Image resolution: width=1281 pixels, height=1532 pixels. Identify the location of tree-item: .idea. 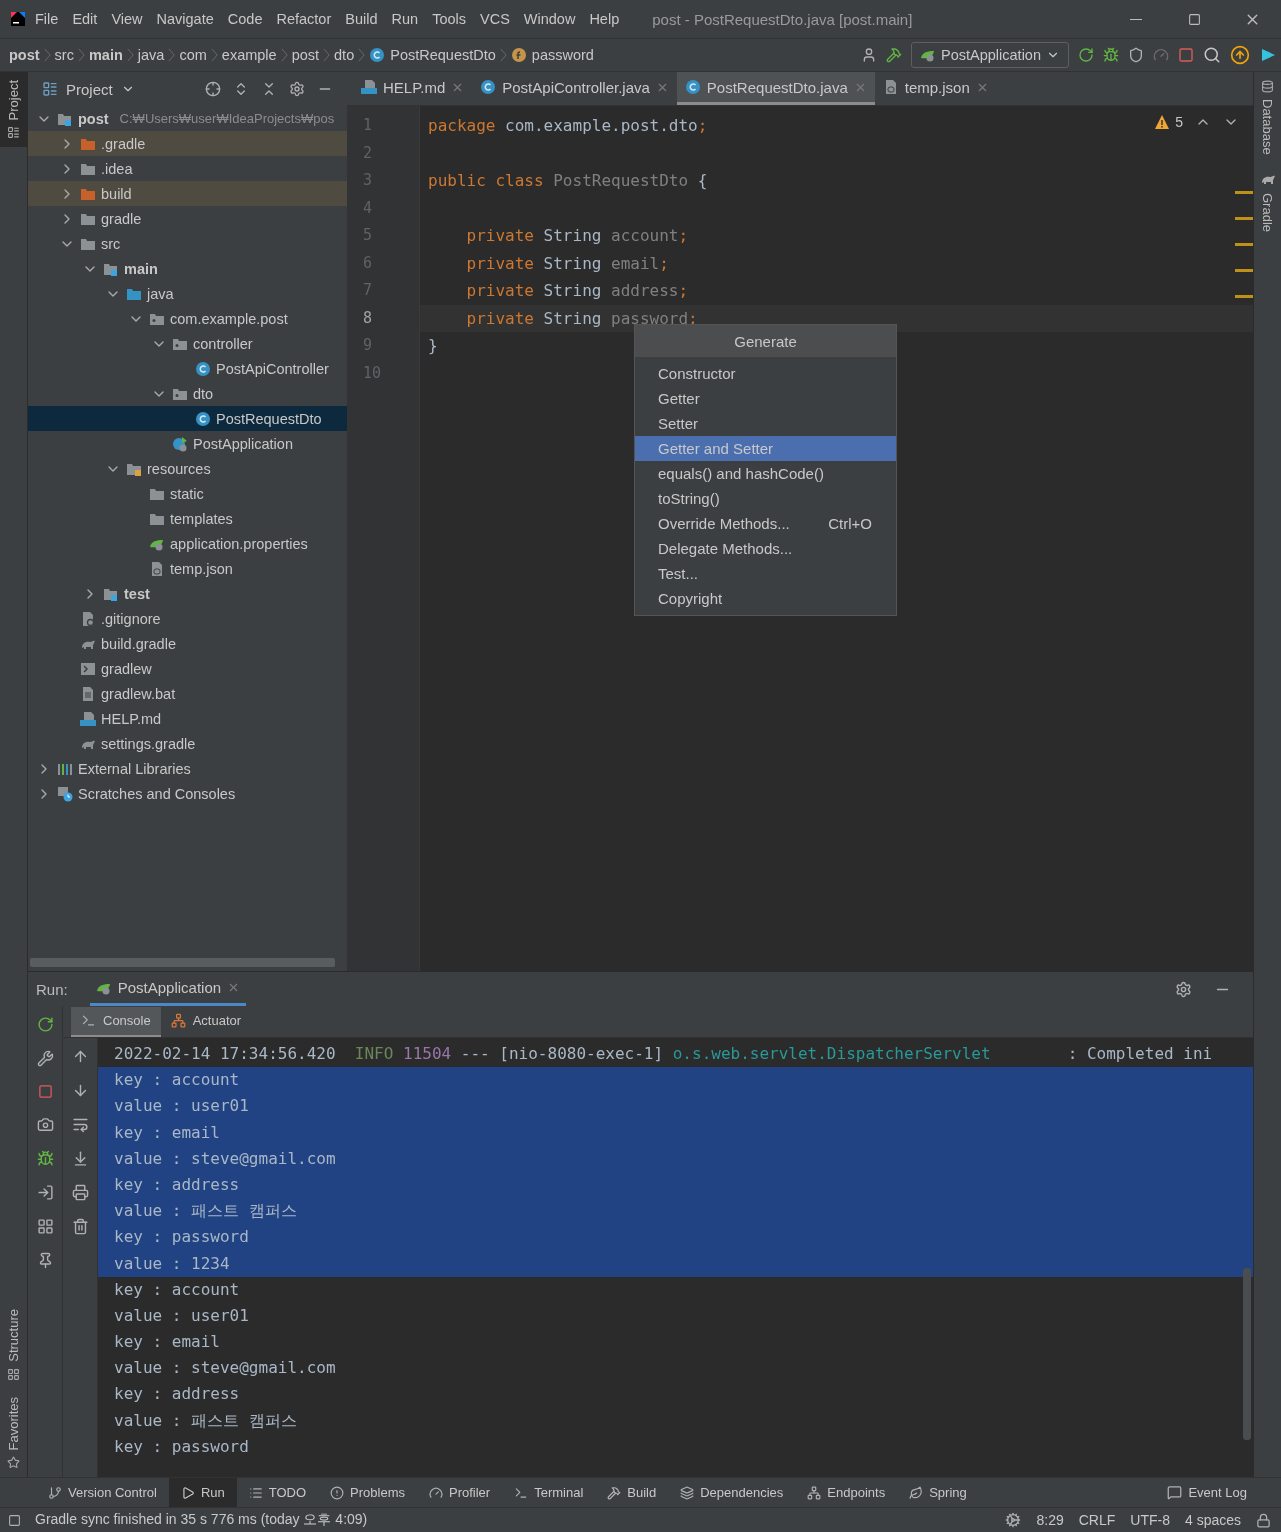
(187, 168).